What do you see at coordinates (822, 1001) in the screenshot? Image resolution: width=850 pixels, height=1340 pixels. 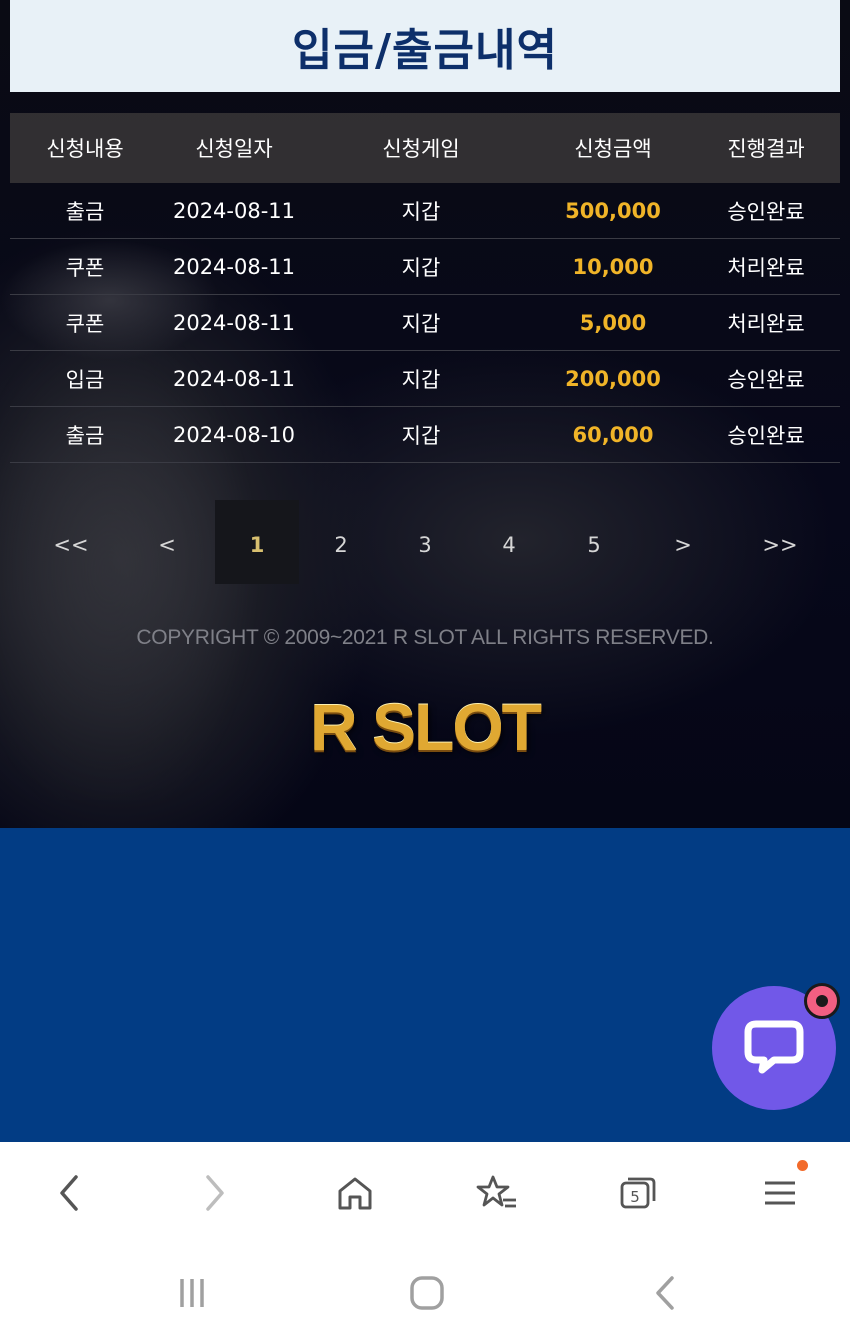 I see `notification-dot-icon` at bounding box center [822, 1001].